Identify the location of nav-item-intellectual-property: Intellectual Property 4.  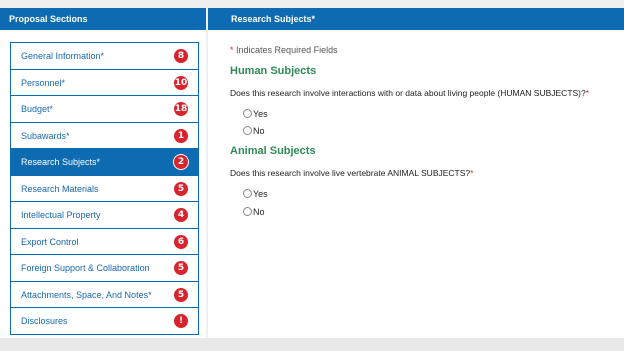
(104, 215).